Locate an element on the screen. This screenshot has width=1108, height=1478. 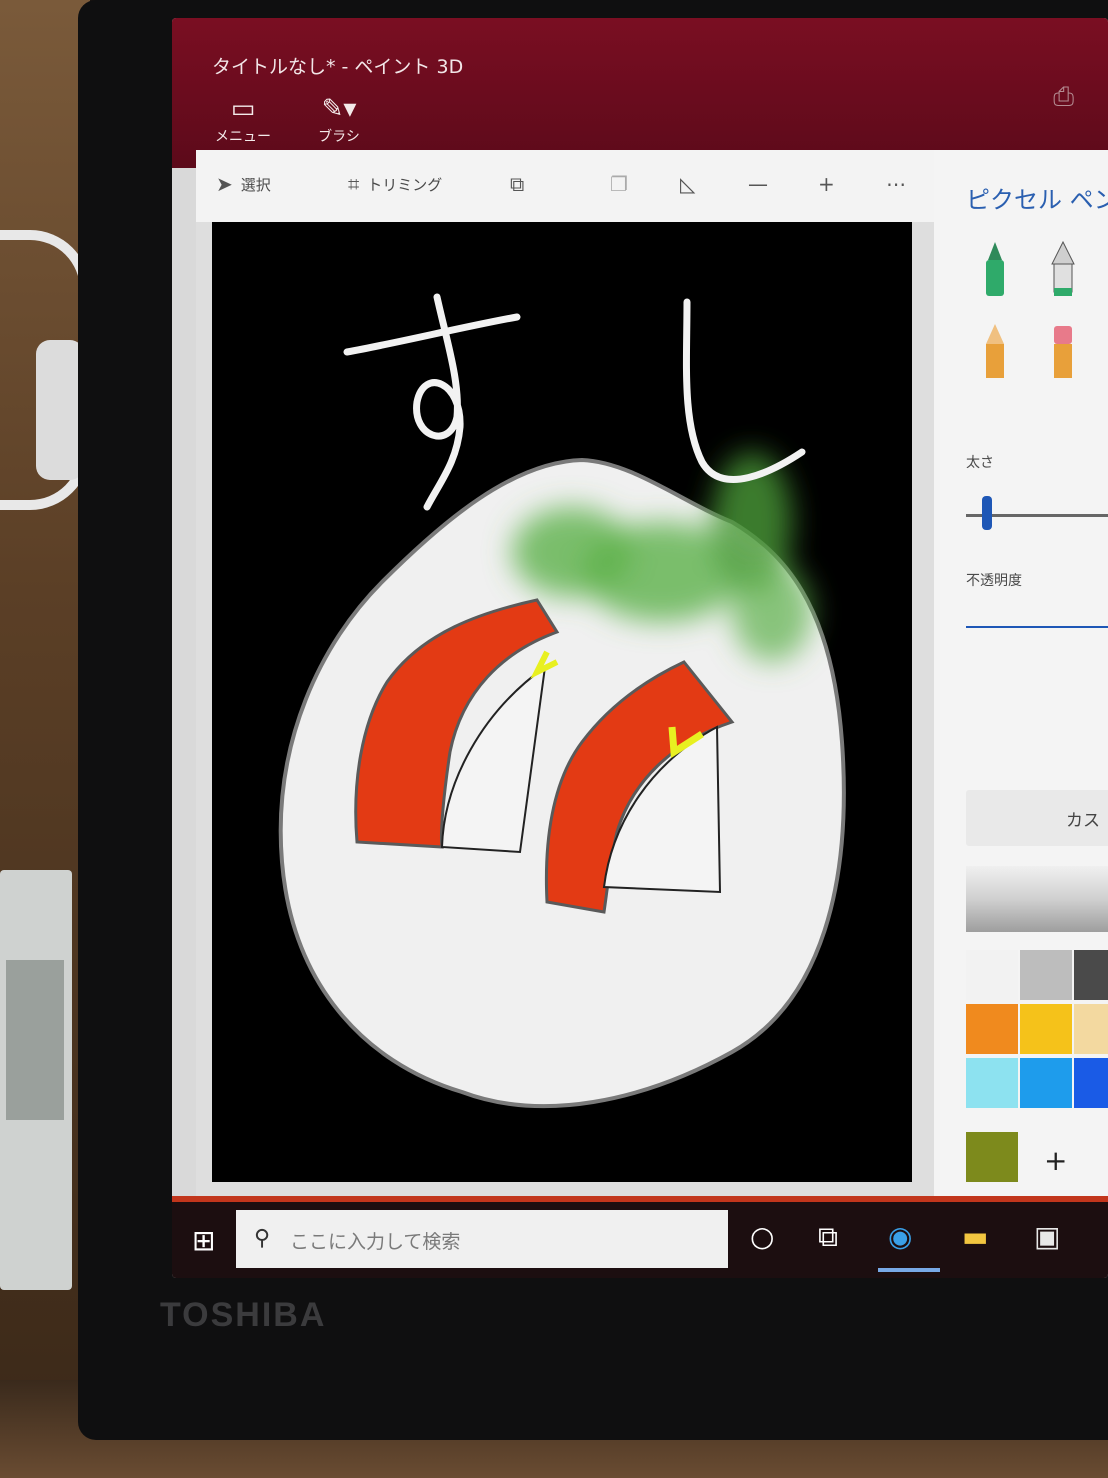
thickness-slider-thumb is located at coordinates (987, 513).